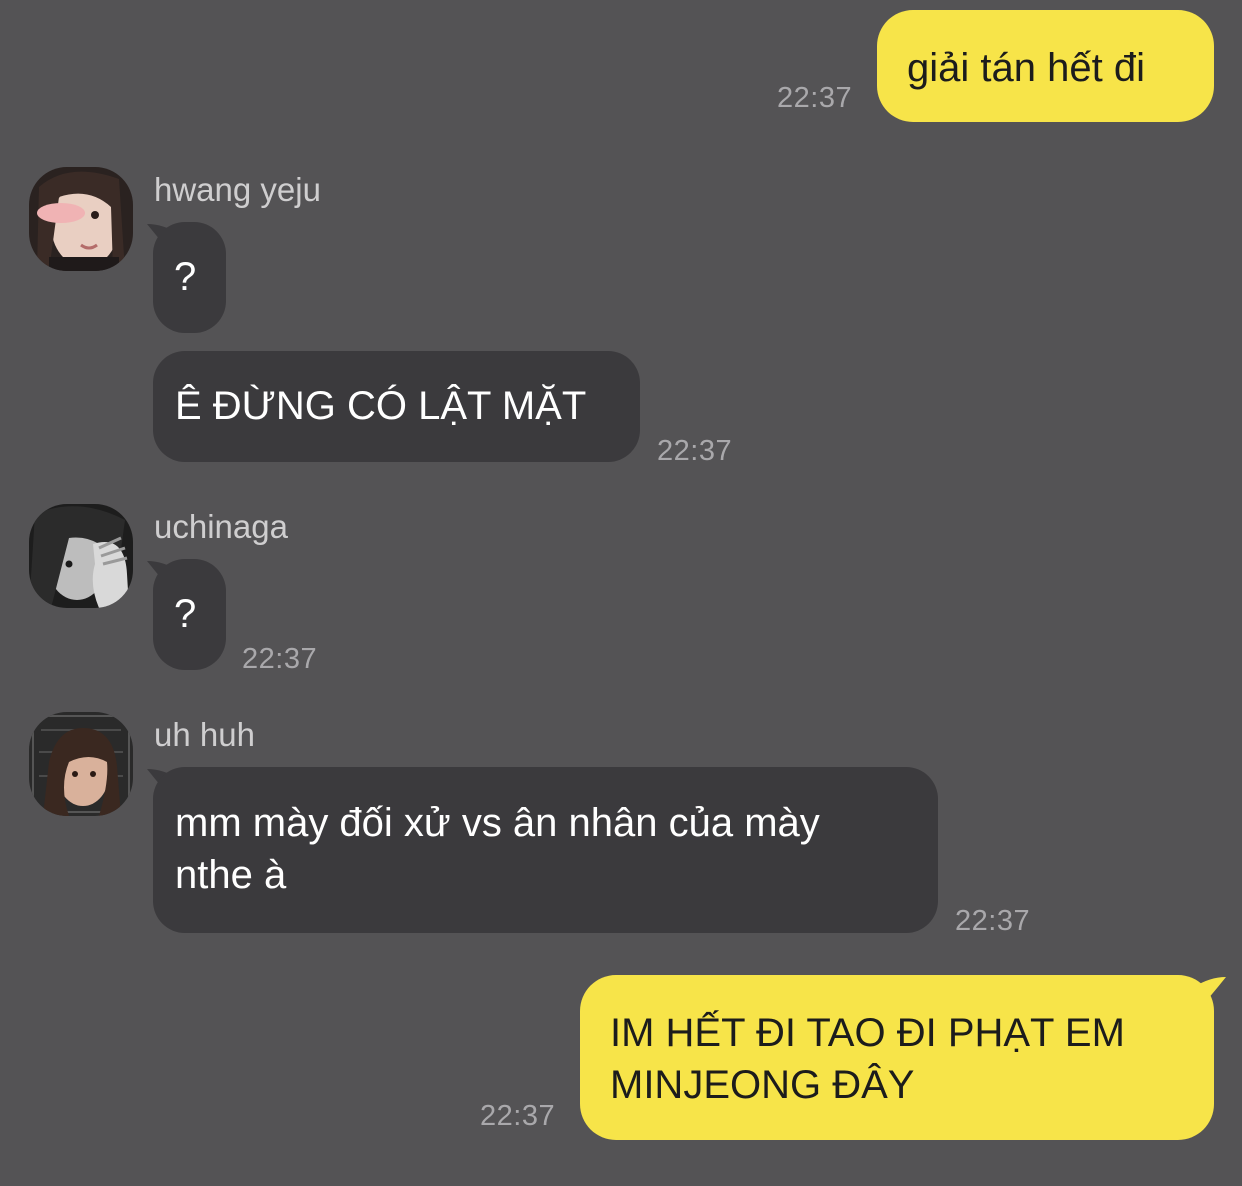 The height and width of the screenshot is (1186, 1242). I want to click on message-text-line: IM HẾT ĐI TAO ĐI PHẠT EM, so click(867, 1033).